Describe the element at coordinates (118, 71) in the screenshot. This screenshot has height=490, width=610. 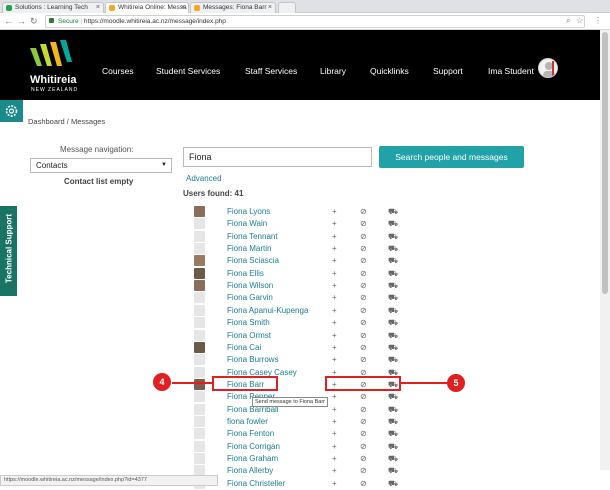
I see `nav-courses: Courses` at that location.